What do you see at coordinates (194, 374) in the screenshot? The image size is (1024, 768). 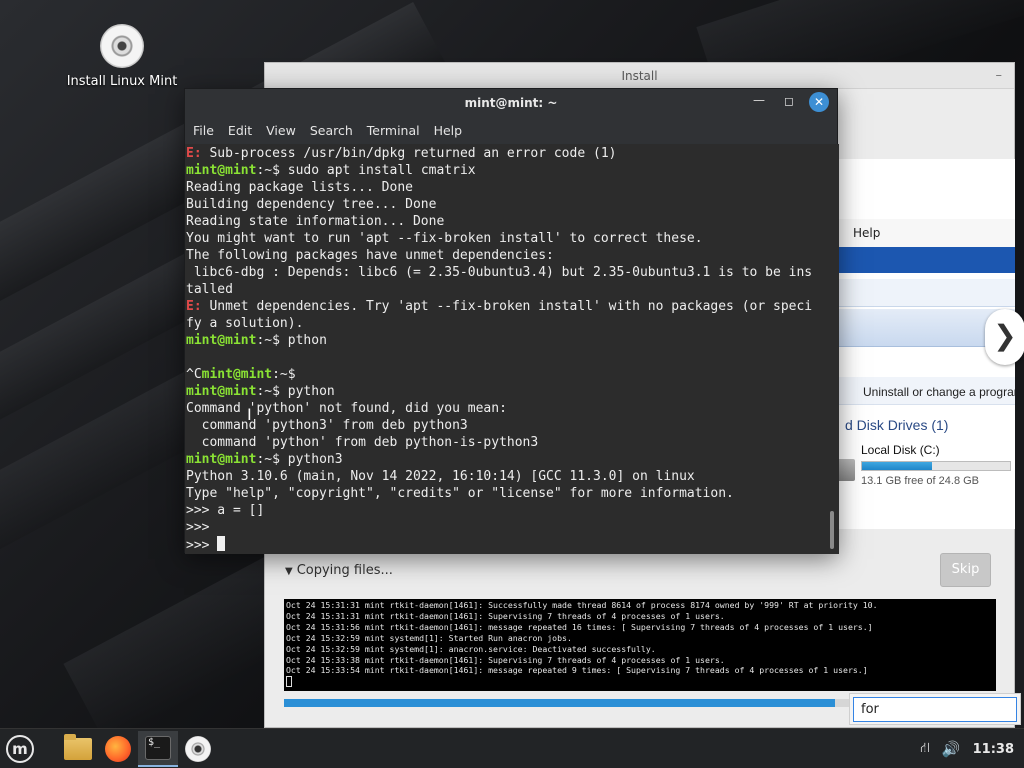 I see `terminal-text: ^C` at bounding box center [194, 374].